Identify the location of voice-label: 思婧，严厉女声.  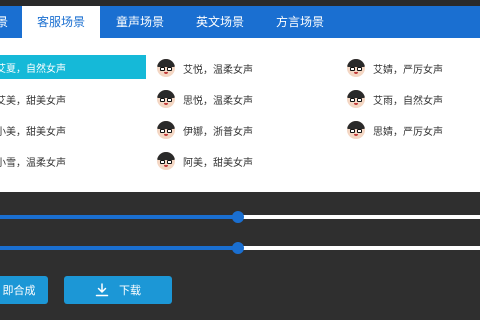
(408, 132).